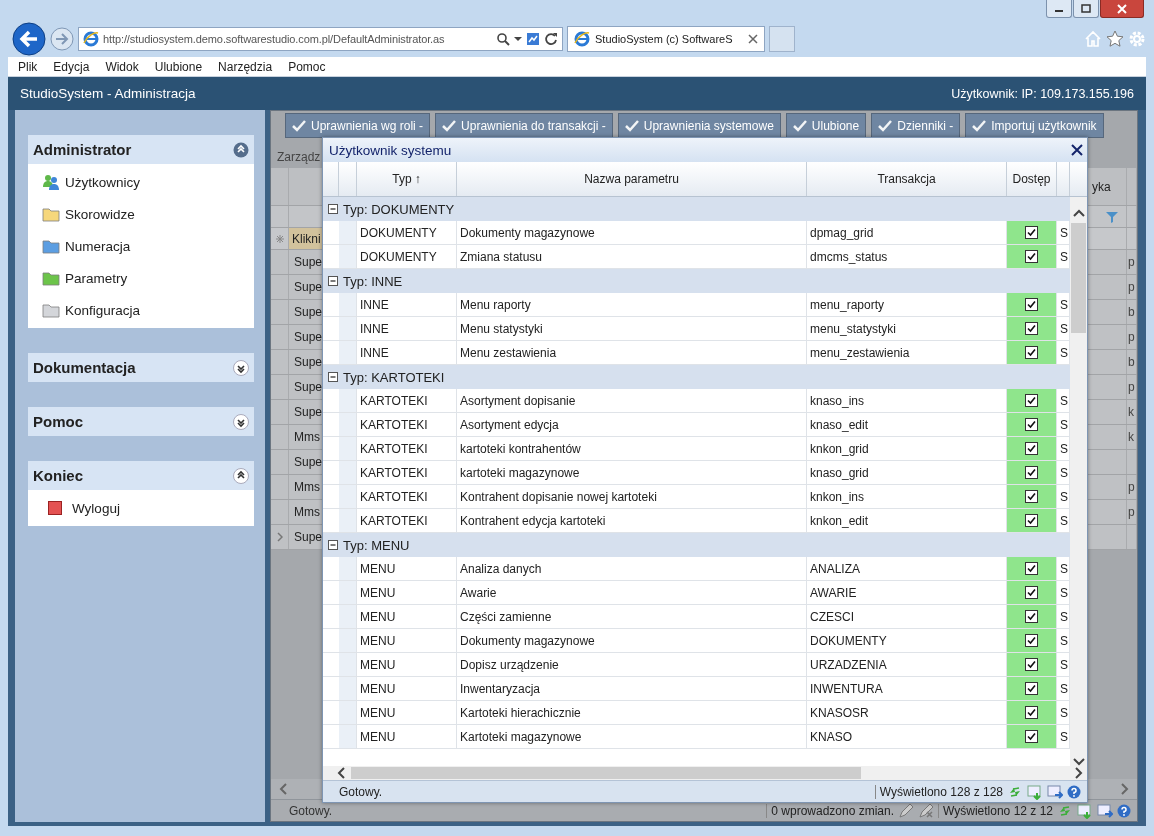  What do you see at coordinates (1059, 9) in the screenshot?
I see `minimize-button` at bounding box center [1059, 9].